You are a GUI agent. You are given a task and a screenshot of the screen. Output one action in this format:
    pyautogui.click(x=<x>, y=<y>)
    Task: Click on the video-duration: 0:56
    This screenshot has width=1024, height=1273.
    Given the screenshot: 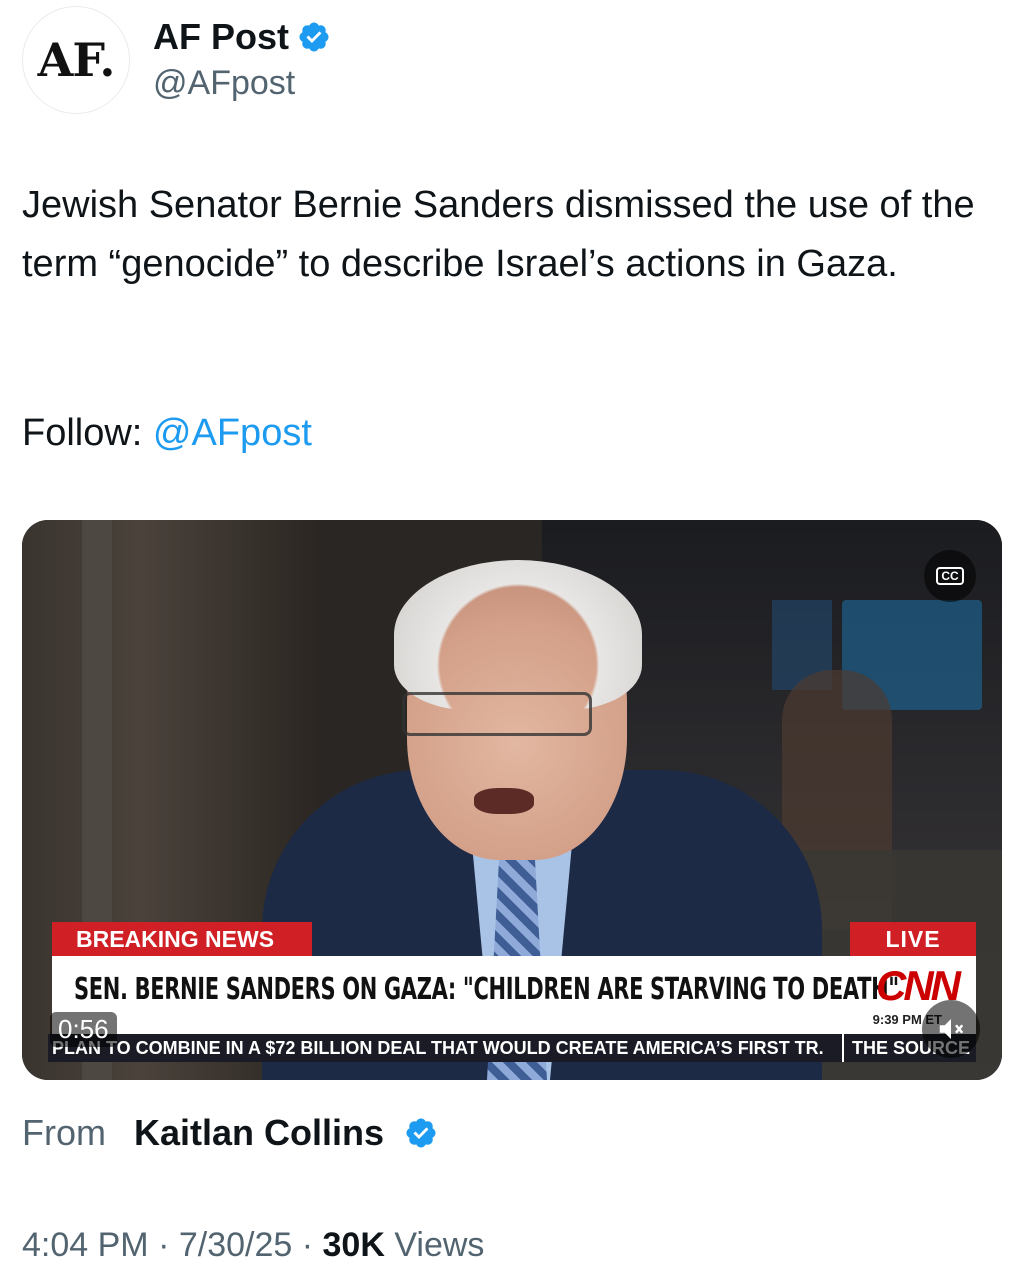 What is the action you would take?
    pyautogui.click(x=83, y=1029)
    